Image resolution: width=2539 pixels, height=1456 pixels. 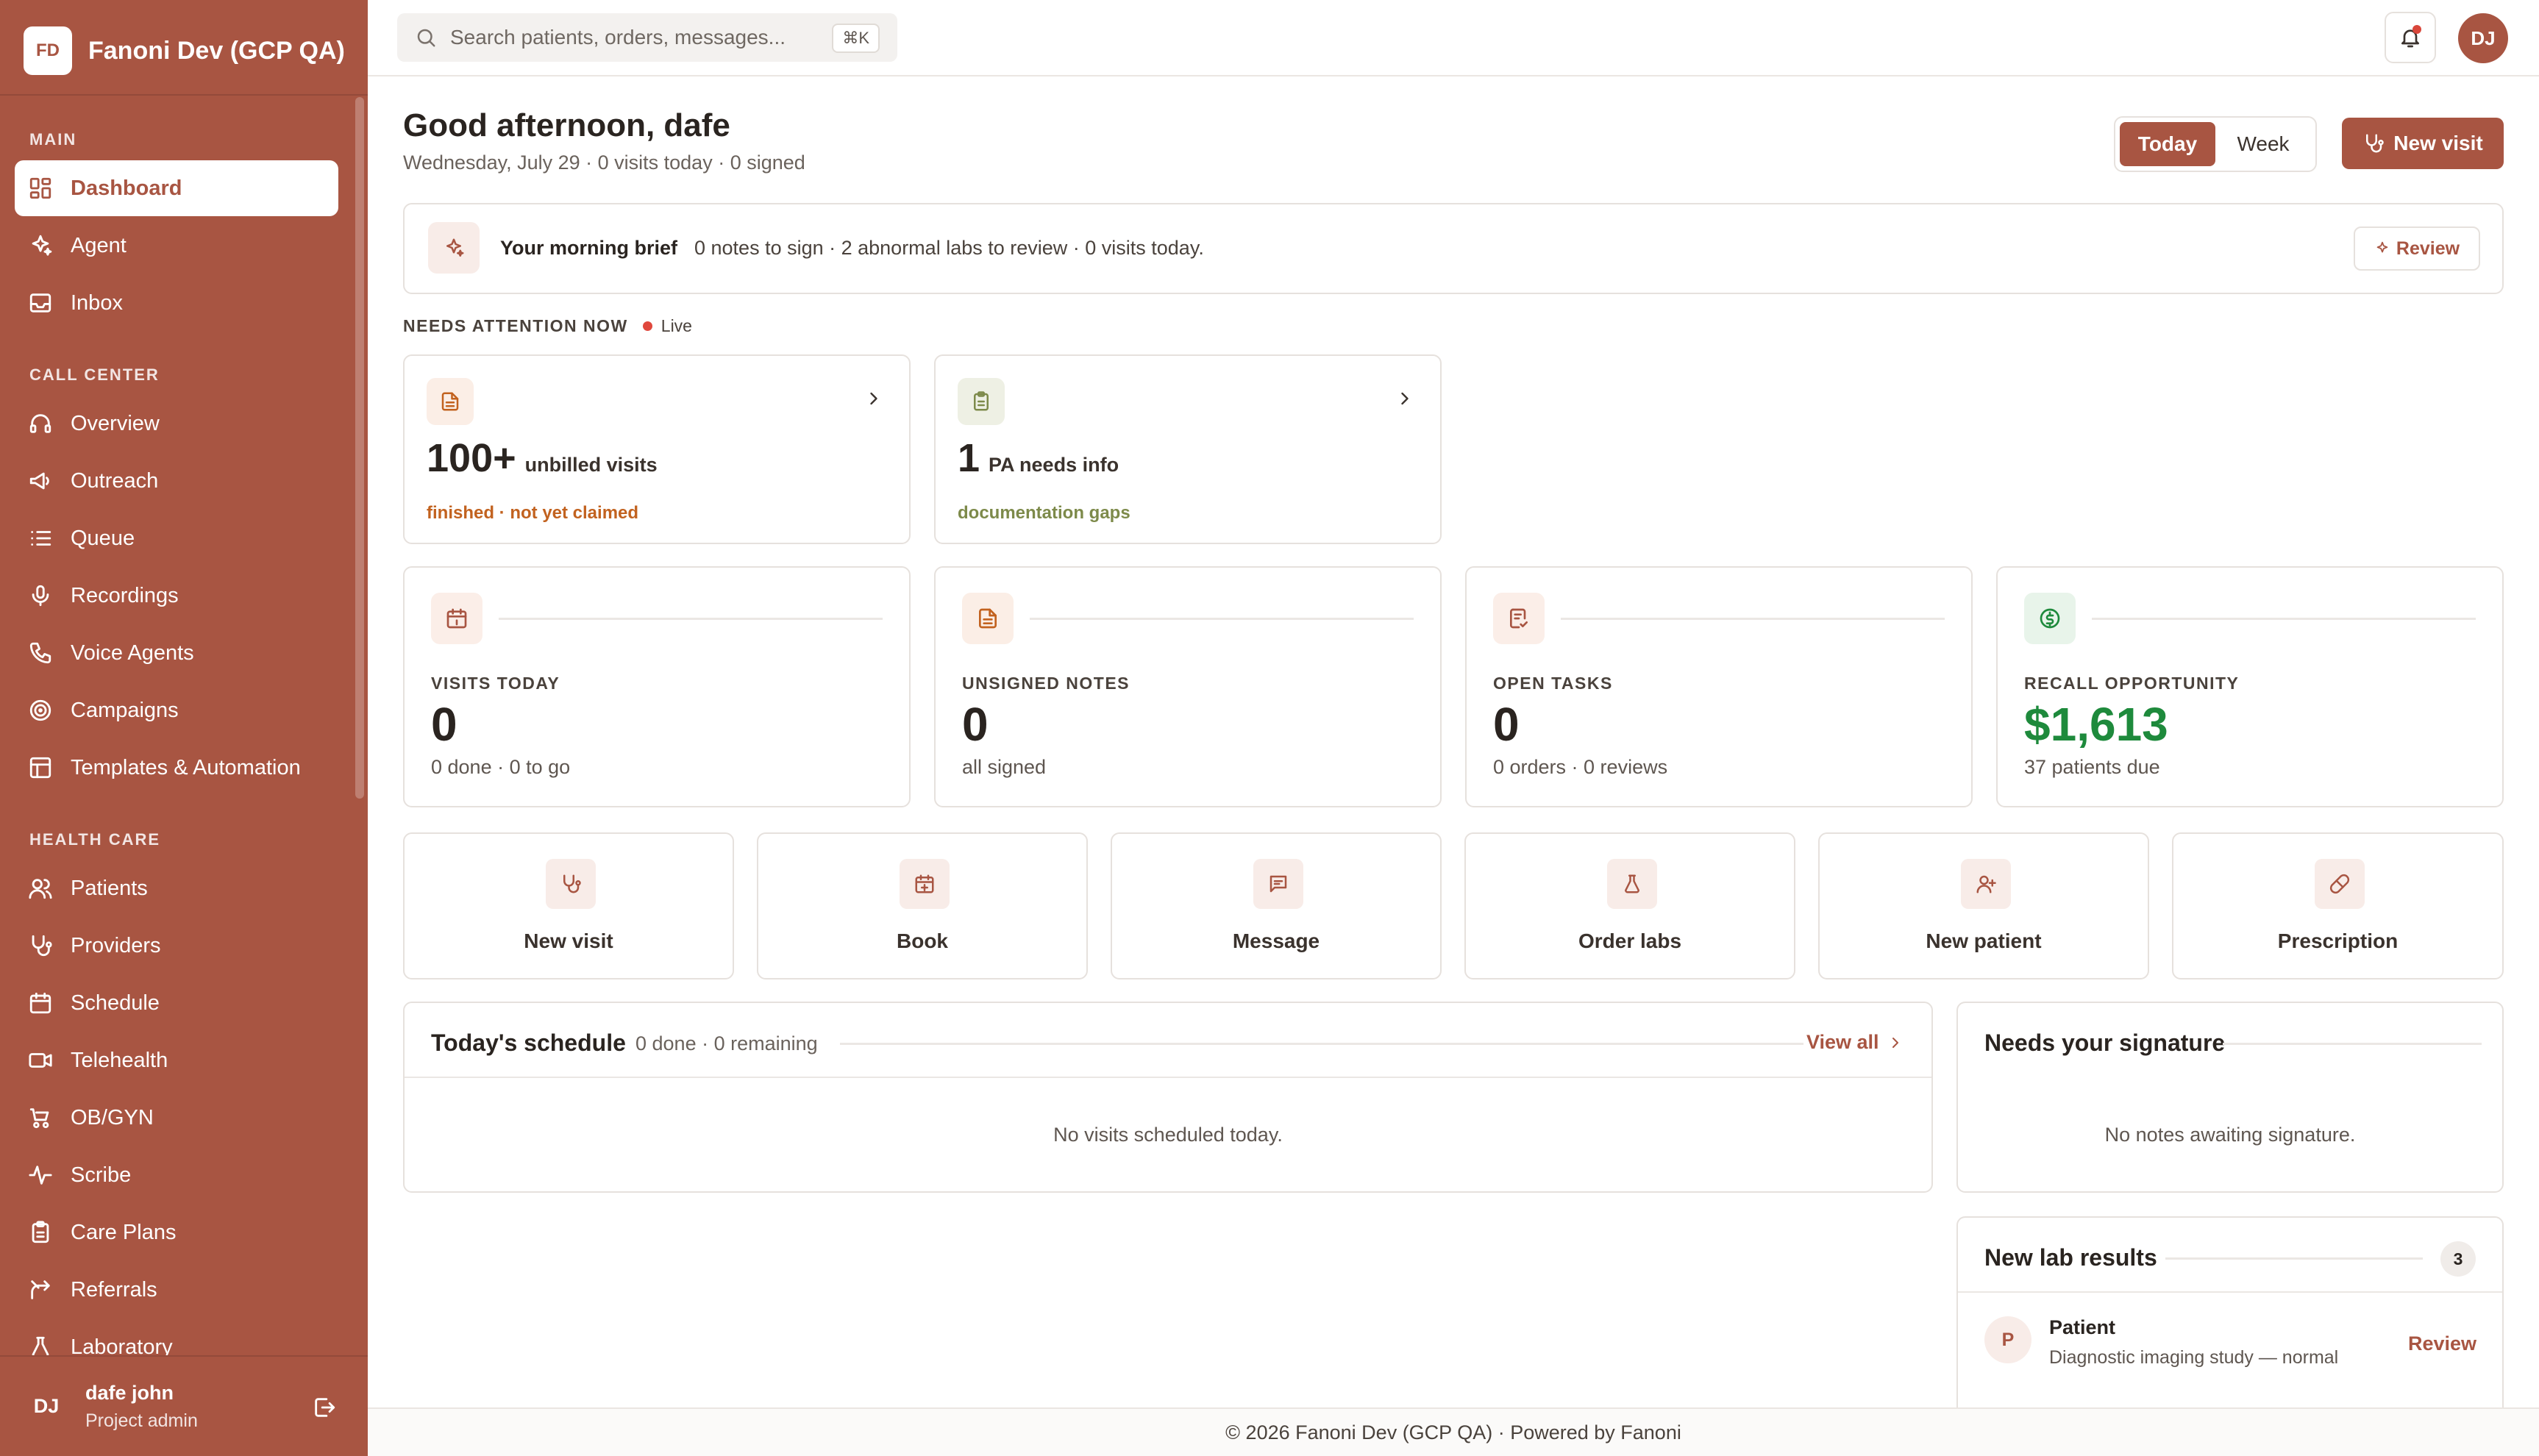 What do you see at coordinates (634, 37) in the screenshot?
I see `search-input` at bounding box center [634, 37].